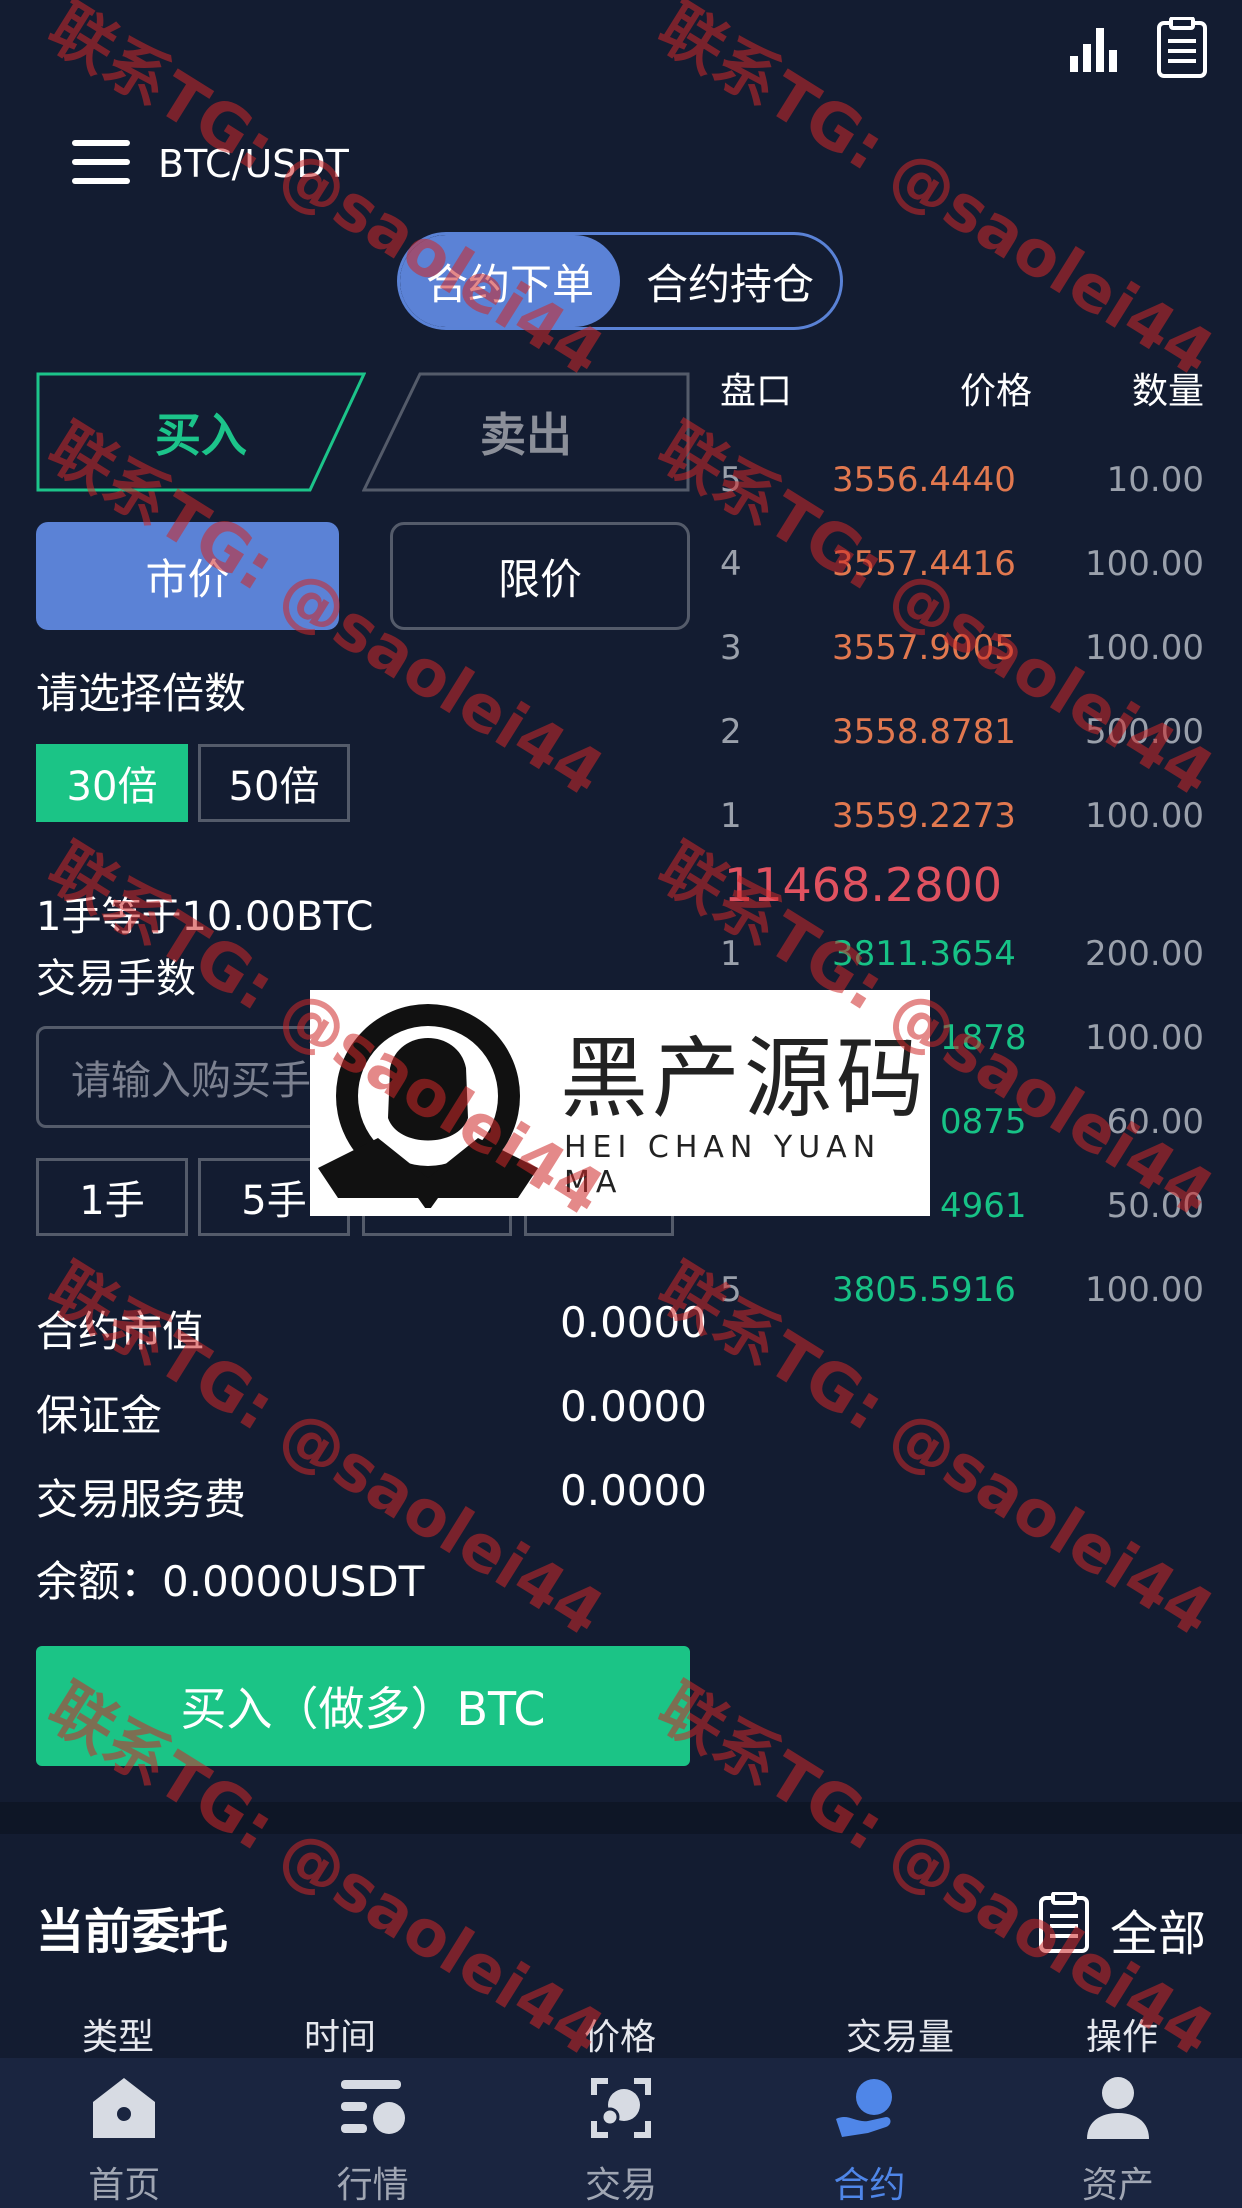 This screenshot has width=1242, height=2208. What do you see at coordinates (363, 1706) in the screenshot?
I see `buy-long-button: 买入（做多）BTC` at bounding box center [363, 1706].